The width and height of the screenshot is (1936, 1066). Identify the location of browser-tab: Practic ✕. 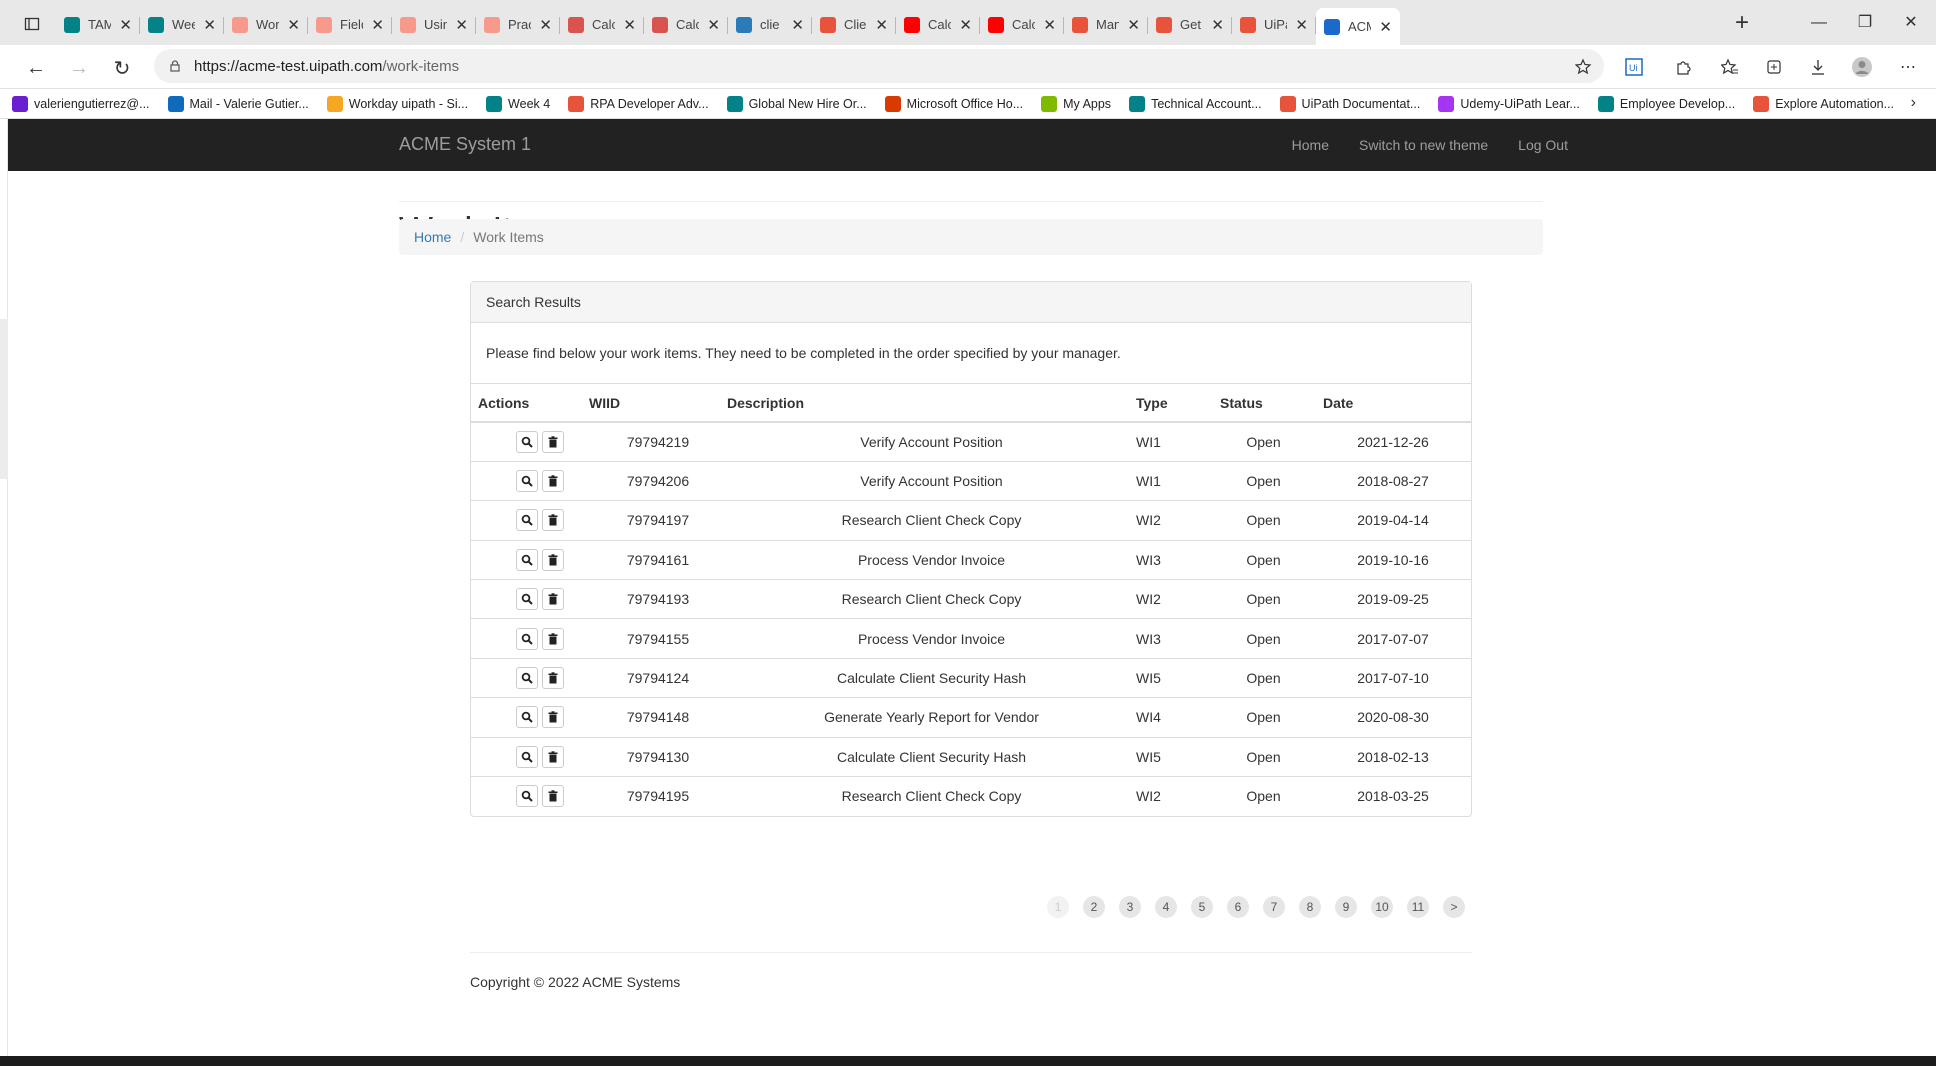
(518, 24).